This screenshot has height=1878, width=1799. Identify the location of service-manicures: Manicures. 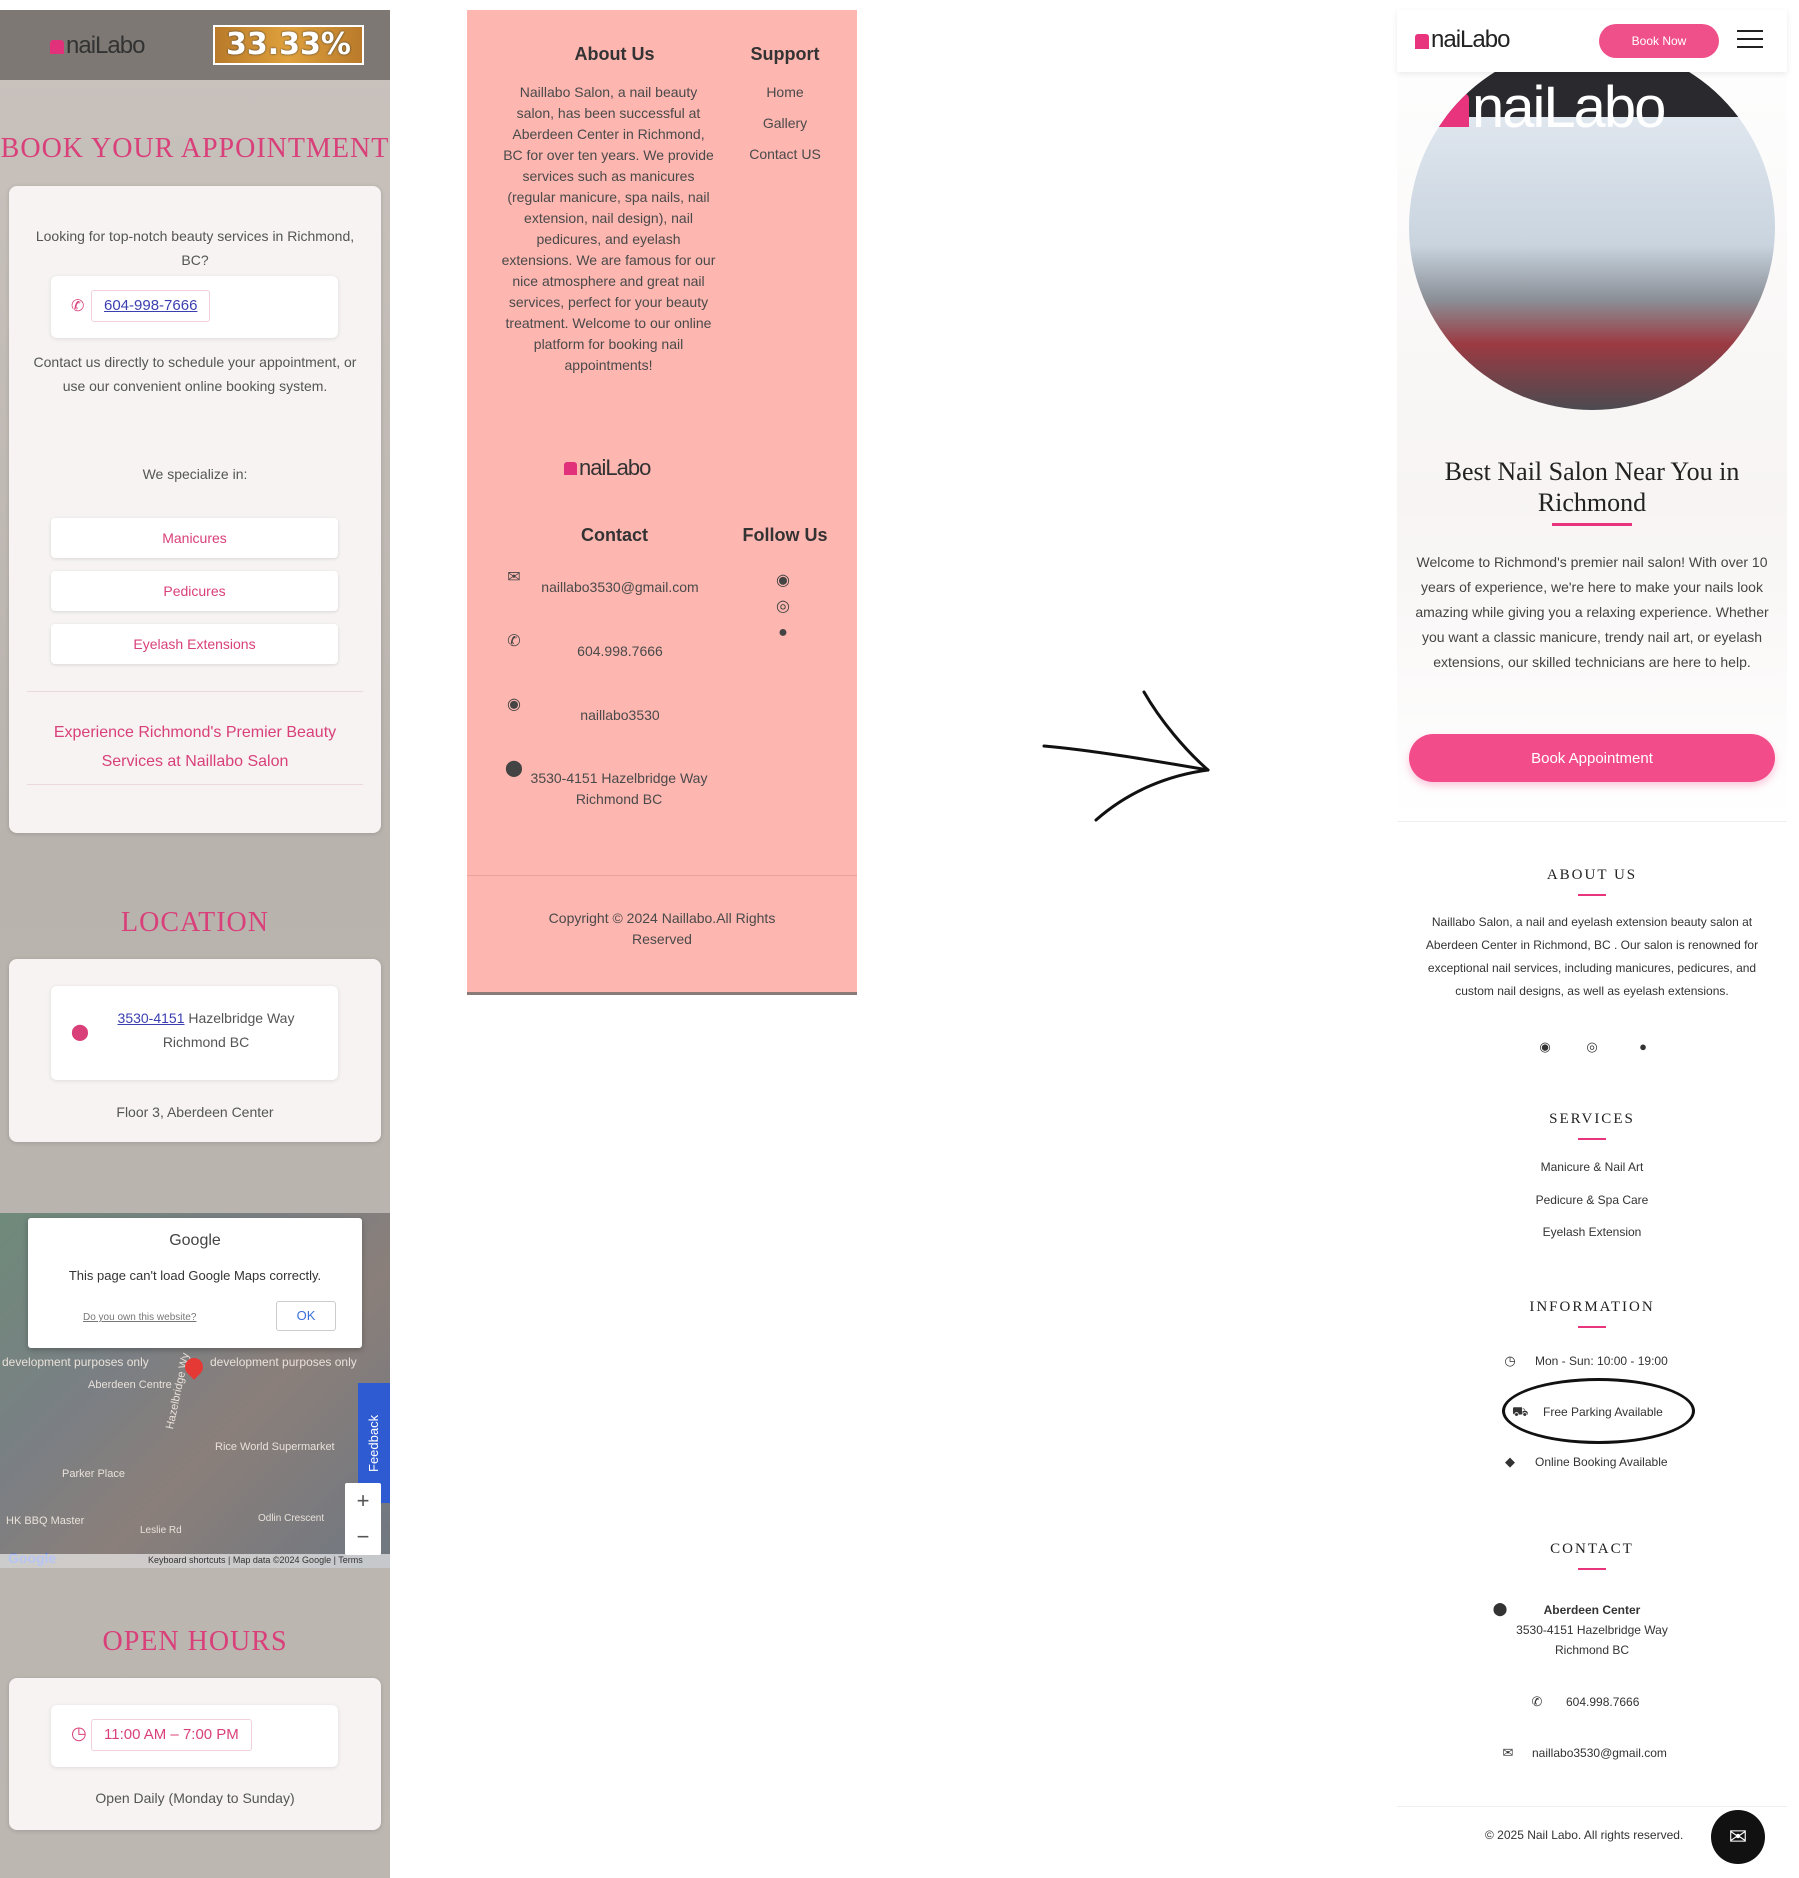
(194, 538).